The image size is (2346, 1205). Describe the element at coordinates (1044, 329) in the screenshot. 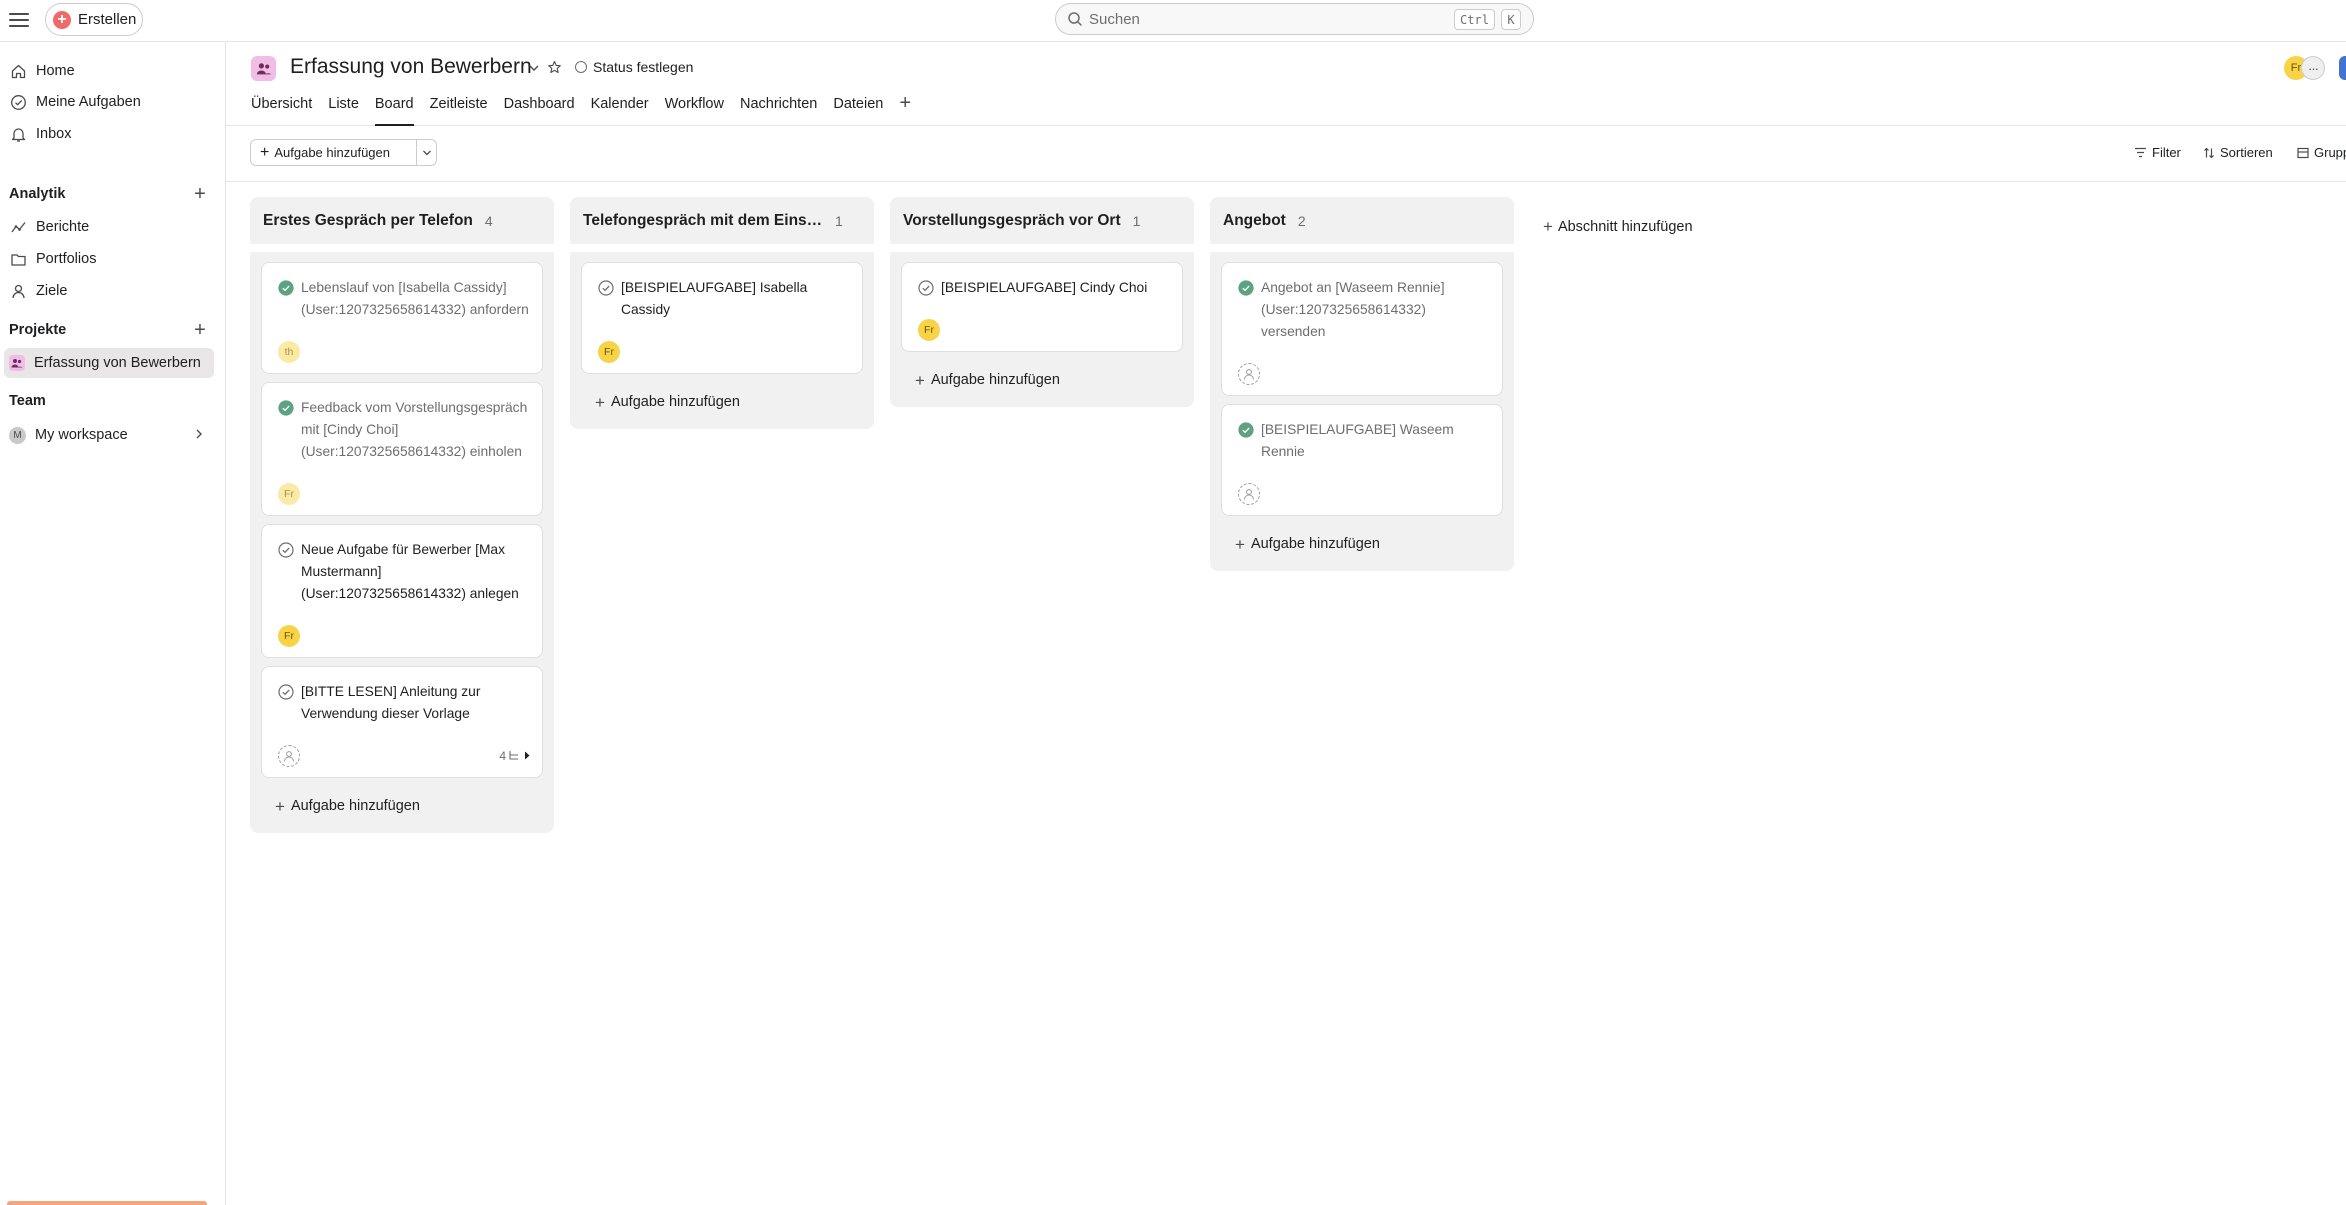

I see `task-footer: Fr` at that location.